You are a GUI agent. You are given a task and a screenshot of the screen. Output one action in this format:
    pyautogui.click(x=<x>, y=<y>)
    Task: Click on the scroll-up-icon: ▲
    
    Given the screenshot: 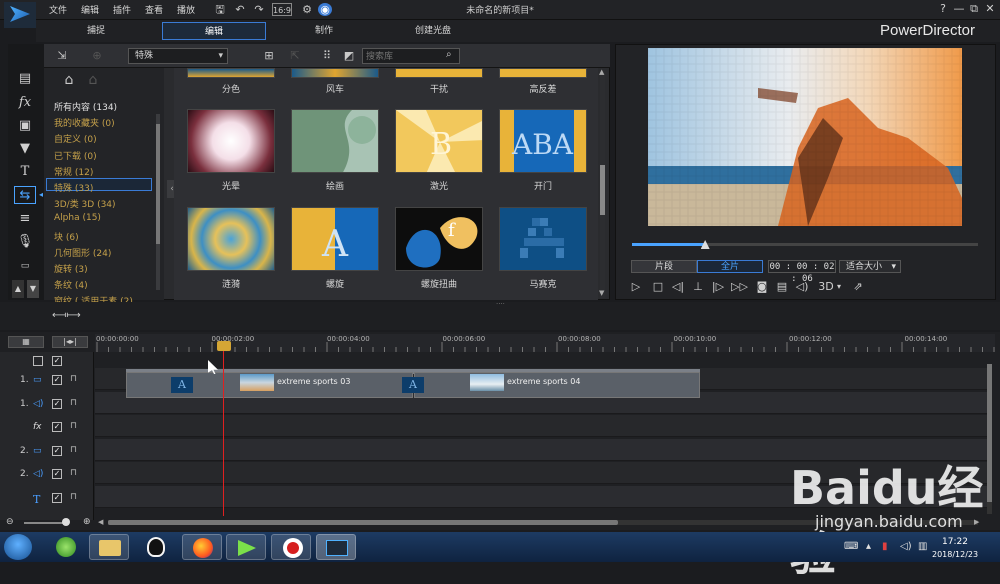 What is the action you would take?
    pyautogui.click(x=18, y=289)
    